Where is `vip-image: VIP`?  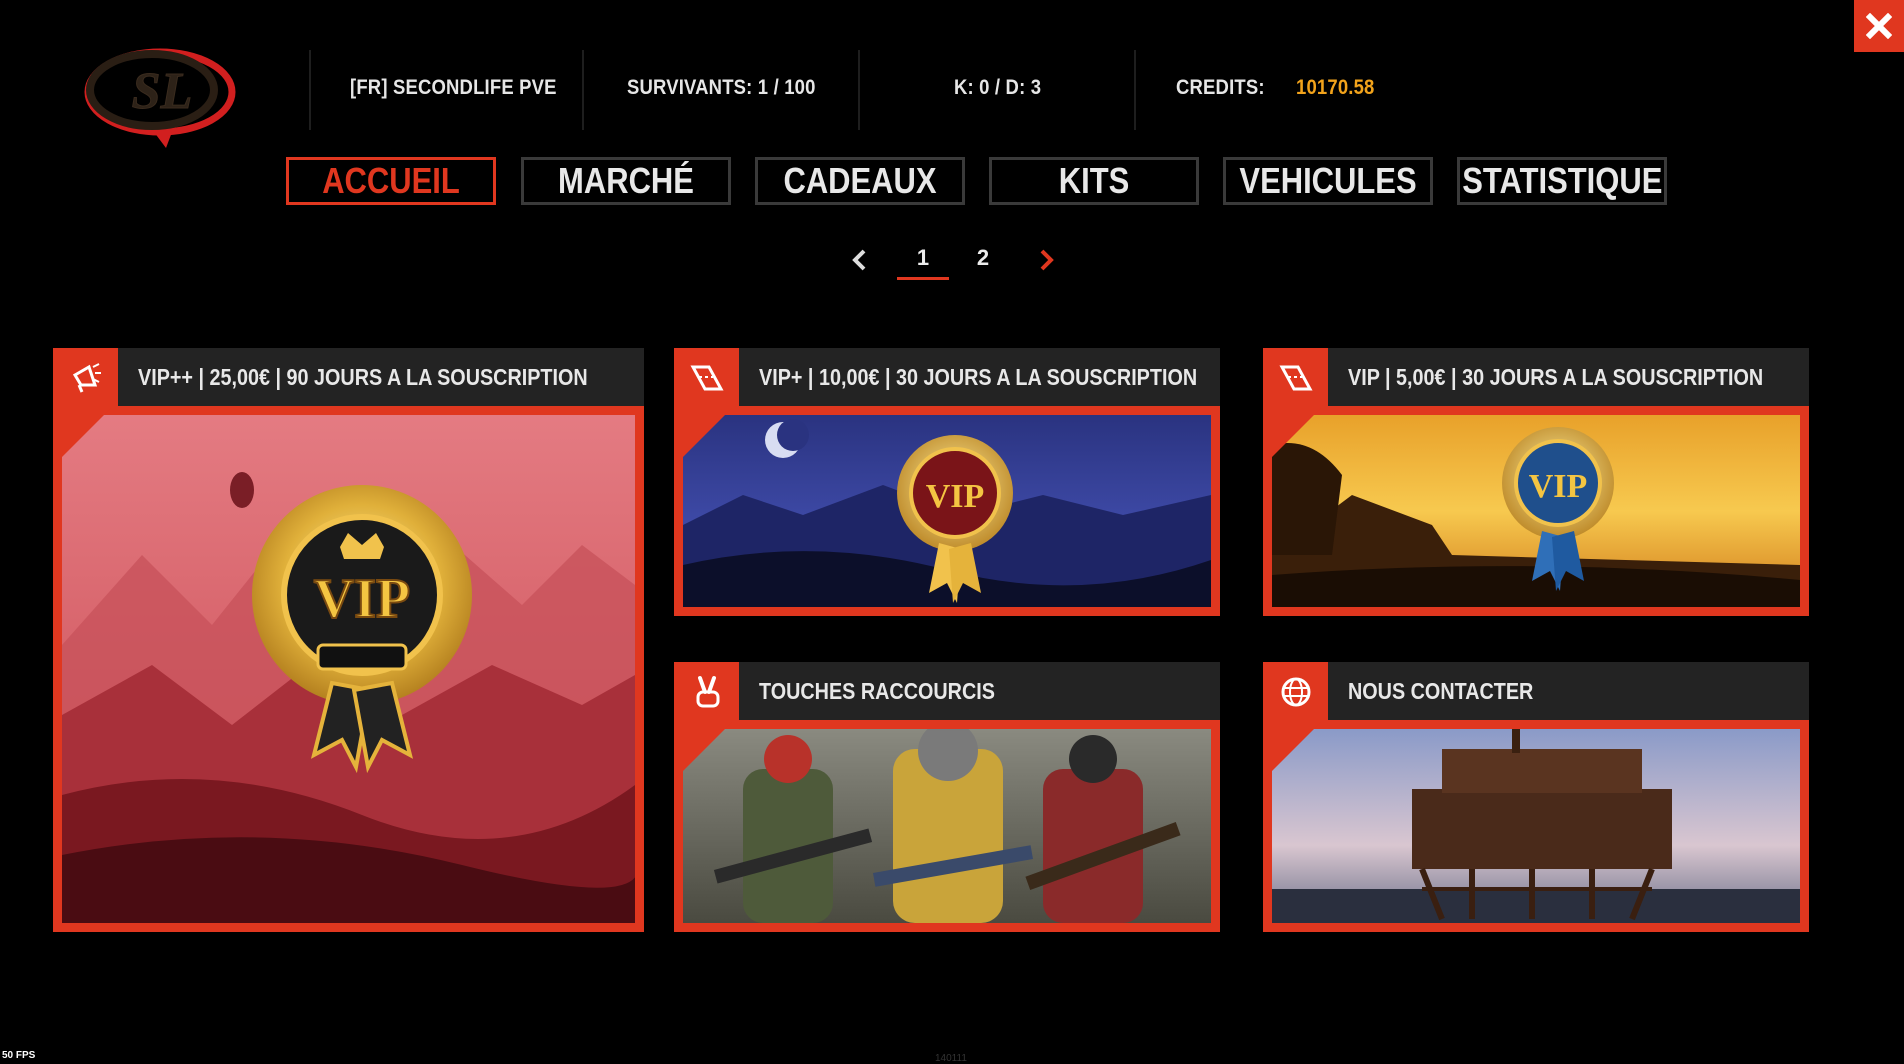
vip-image: VIP is located at coordinates (1536, 511).